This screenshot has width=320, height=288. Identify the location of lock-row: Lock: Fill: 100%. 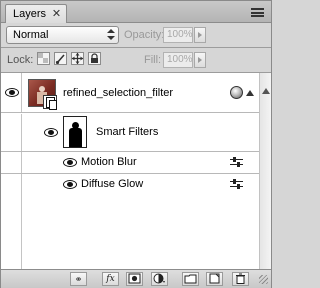
(136, 60).